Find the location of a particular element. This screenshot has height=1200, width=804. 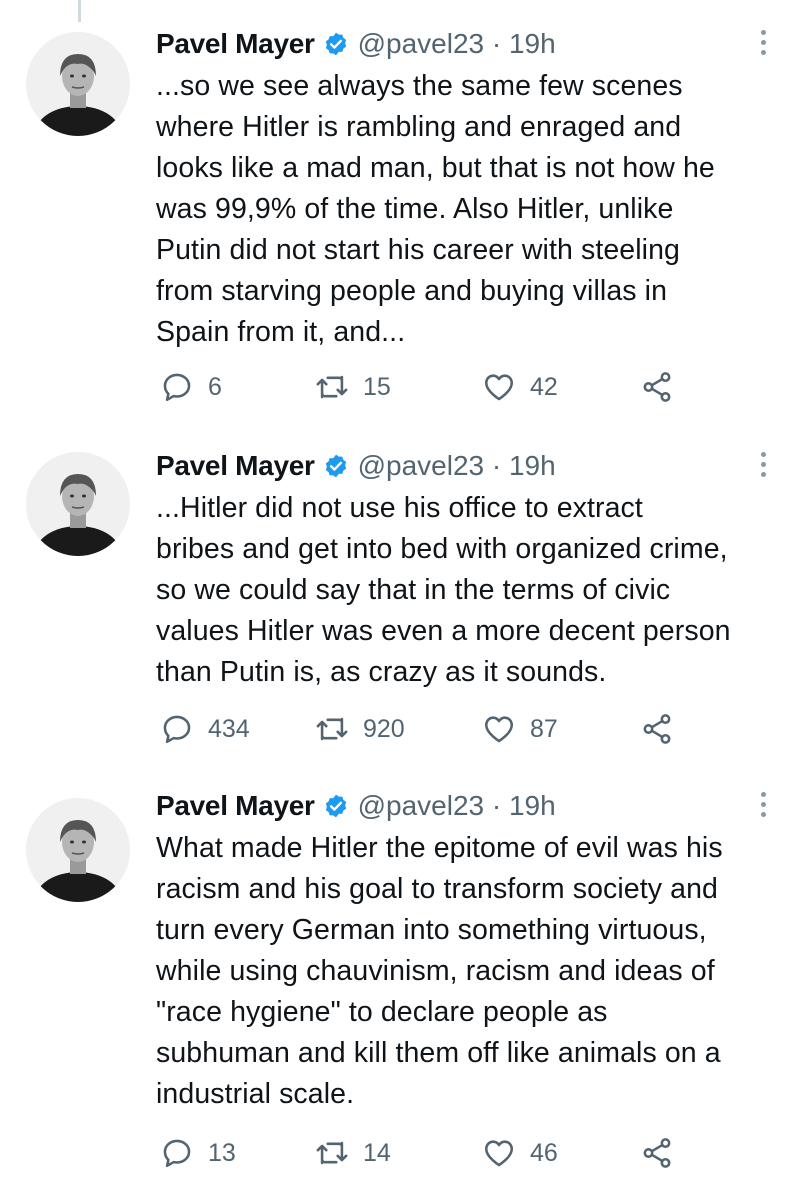

retweet-count: 14 is located at coordinates (377, 1152).